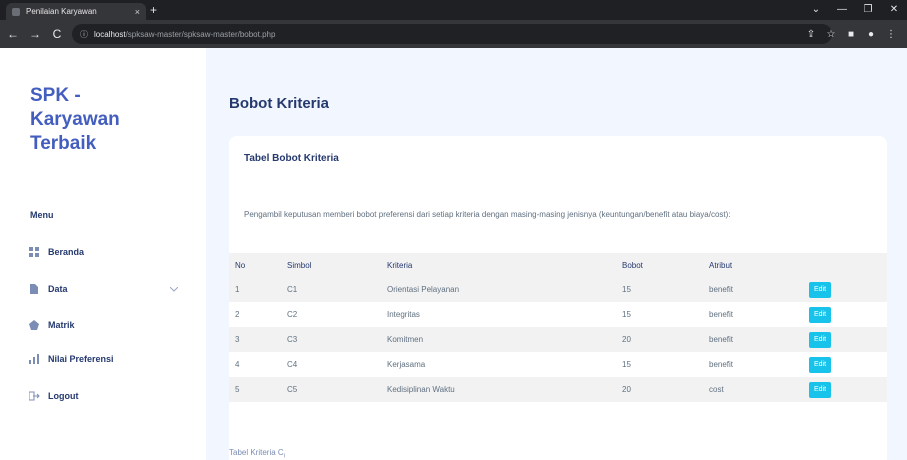 Image resolution: width=907 pixels, height=460 pixels. I want to click on back-button: ←, so click(13, 34).